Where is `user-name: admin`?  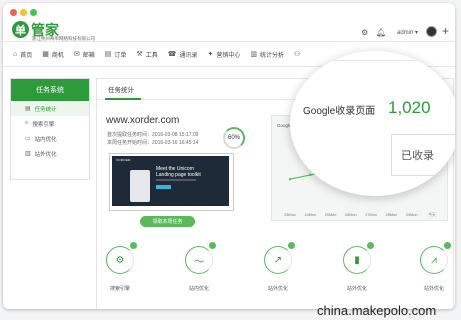
user-name: admin is located at coordinates (405, 33).